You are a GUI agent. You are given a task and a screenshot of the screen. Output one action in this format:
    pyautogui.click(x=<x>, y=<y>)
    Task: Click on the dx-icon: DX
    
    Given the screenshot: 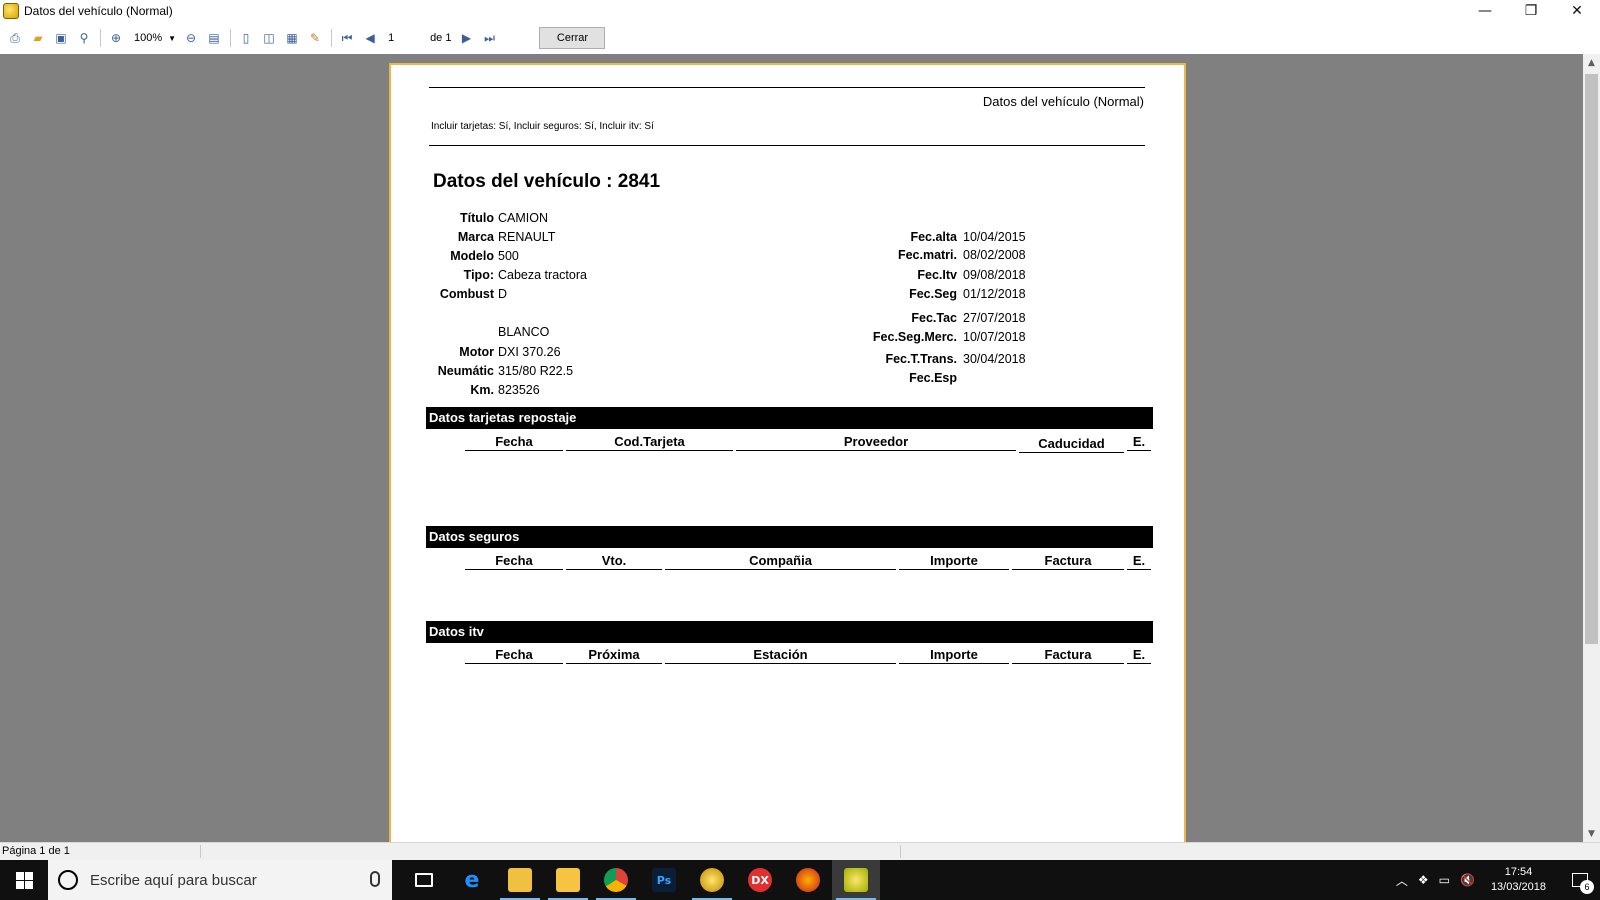 What is the action you would take?
    pyautogui.click(x=760, y=880)
    